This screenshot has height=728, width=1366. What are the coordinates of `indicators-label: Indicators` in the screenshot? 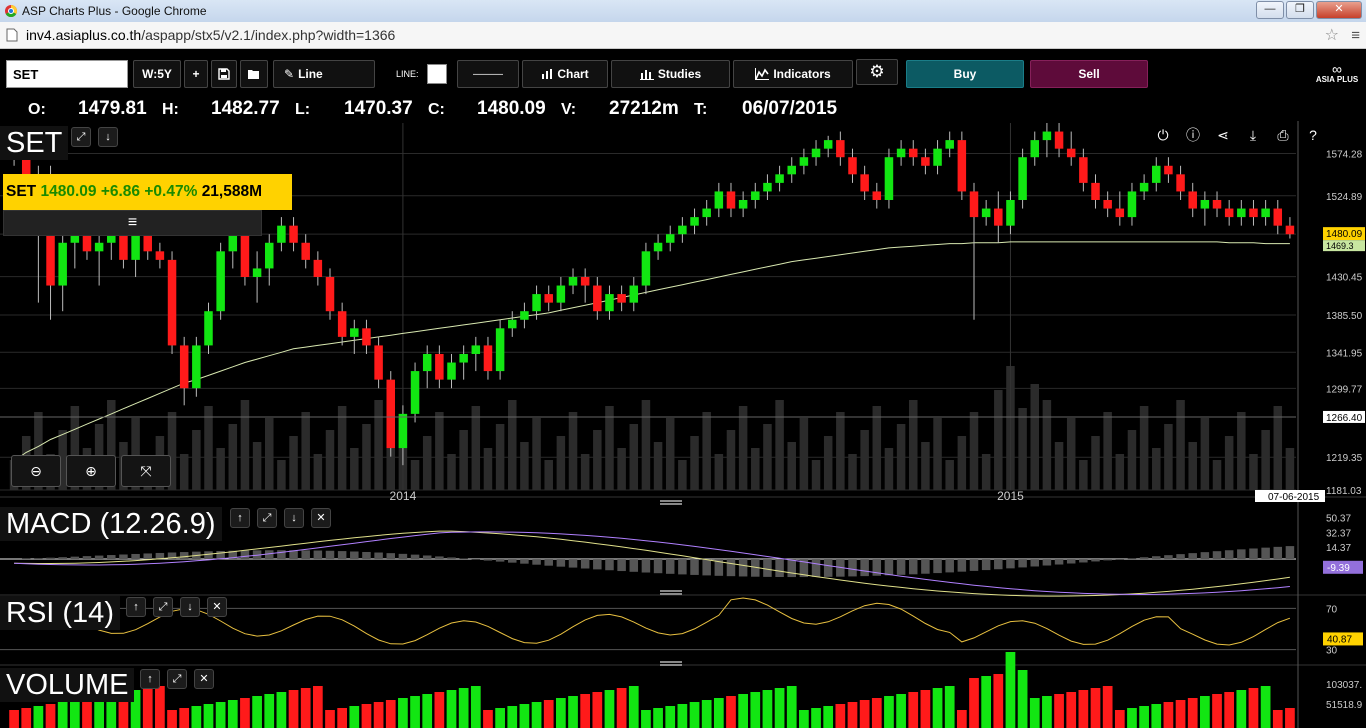 It's located at (802, 74).